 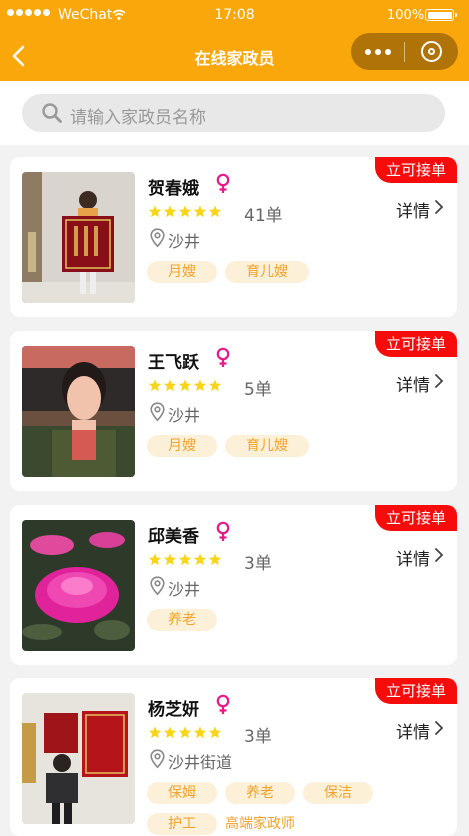 What do you see at coordinates (182, 824) in the screenshot?
I see `service-tag: 护工` at bounding box center [182, 824].